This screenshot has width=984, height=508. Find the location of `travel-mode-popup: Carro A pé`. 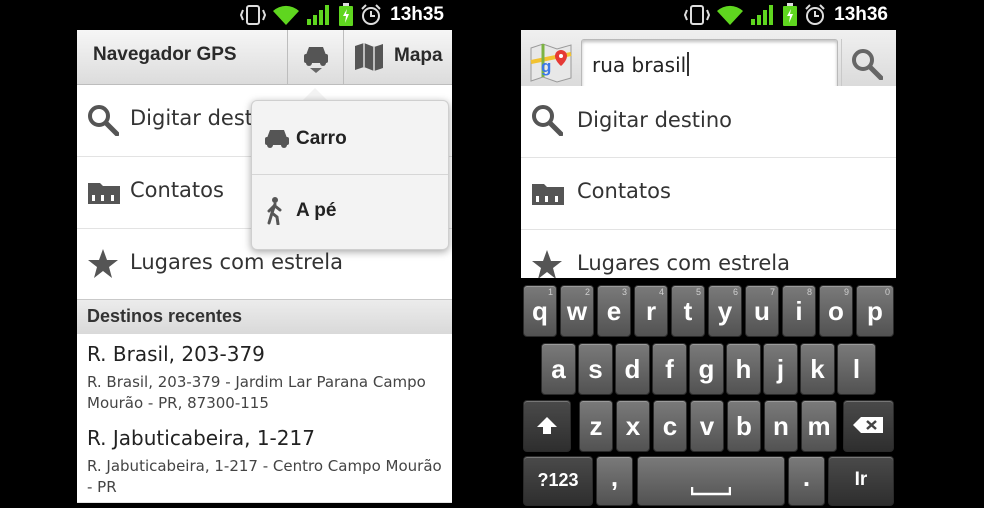

travel-mode-popup: Carro A pé is located at coordinates (350, 175).